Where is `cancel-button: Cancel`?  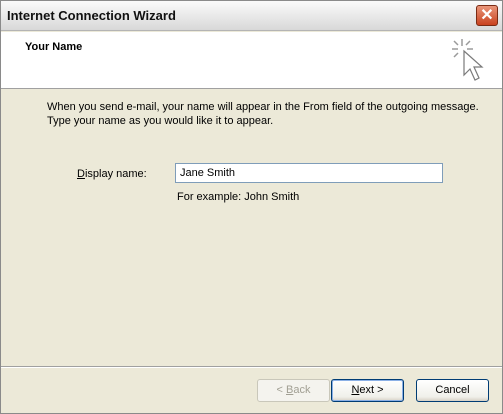 cancel-button: Cancel is located at coordinates (452, 390).